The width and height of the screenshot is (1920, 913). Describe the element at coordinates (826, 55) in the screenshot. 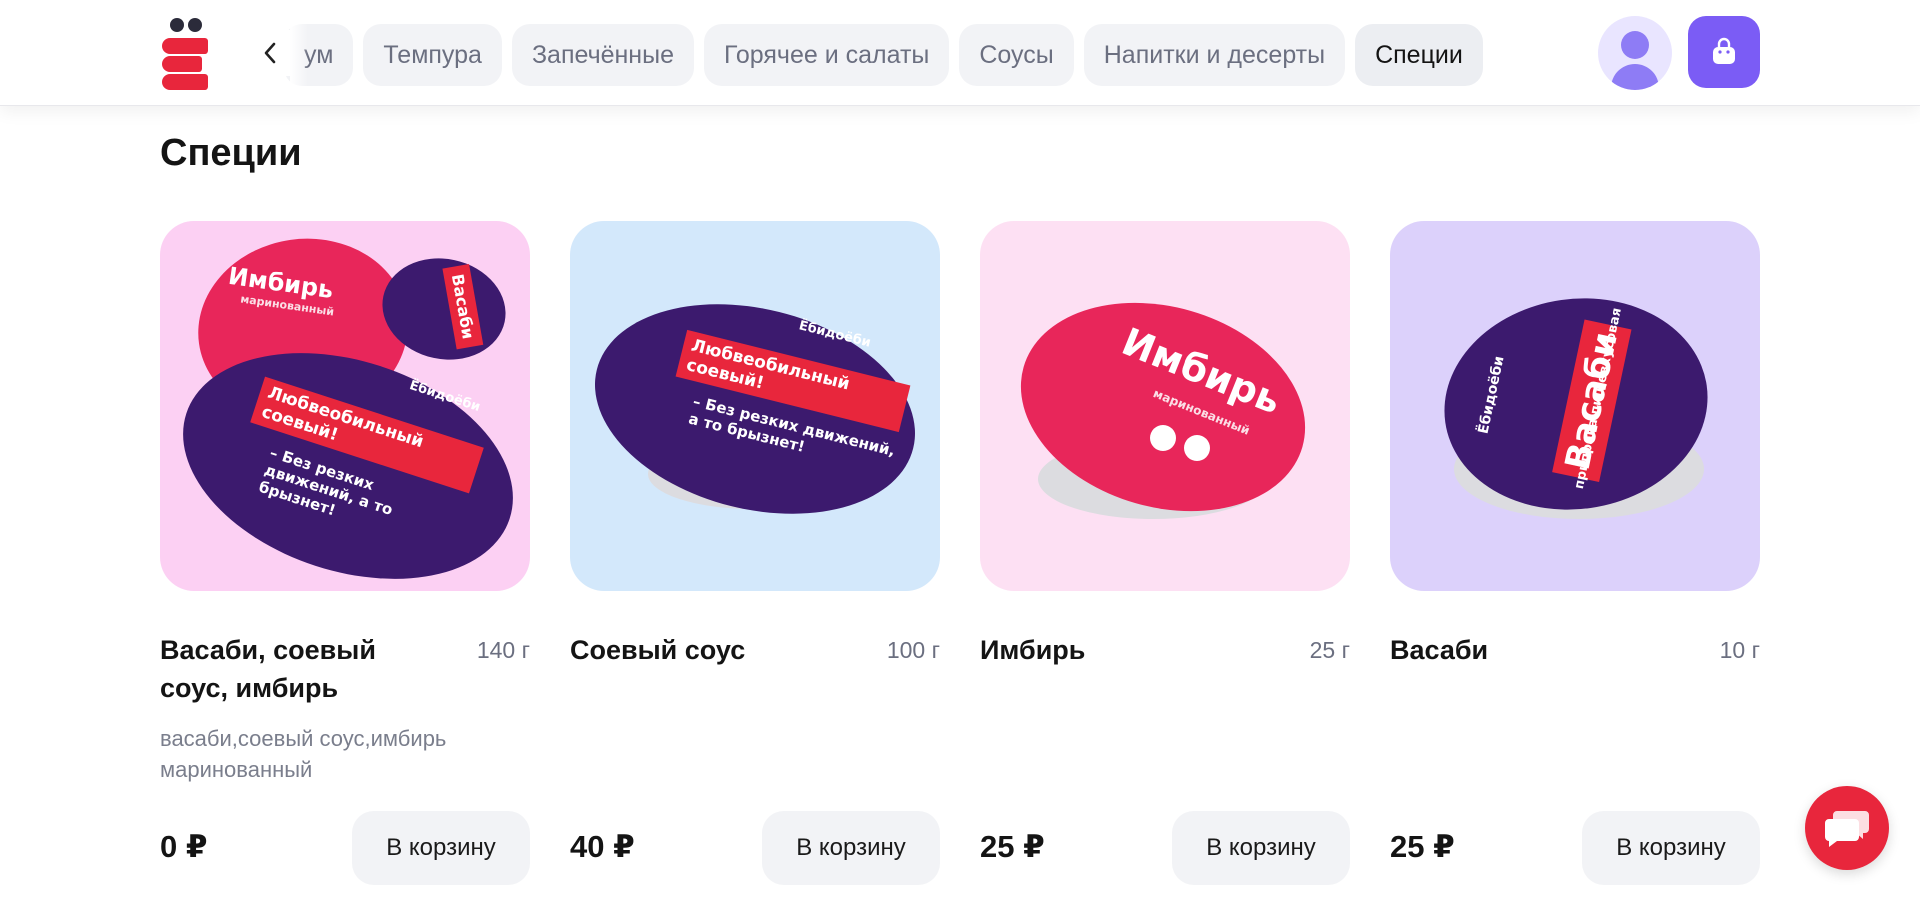

I see `tab-hot-salads: Горячее и салаты` at that location.